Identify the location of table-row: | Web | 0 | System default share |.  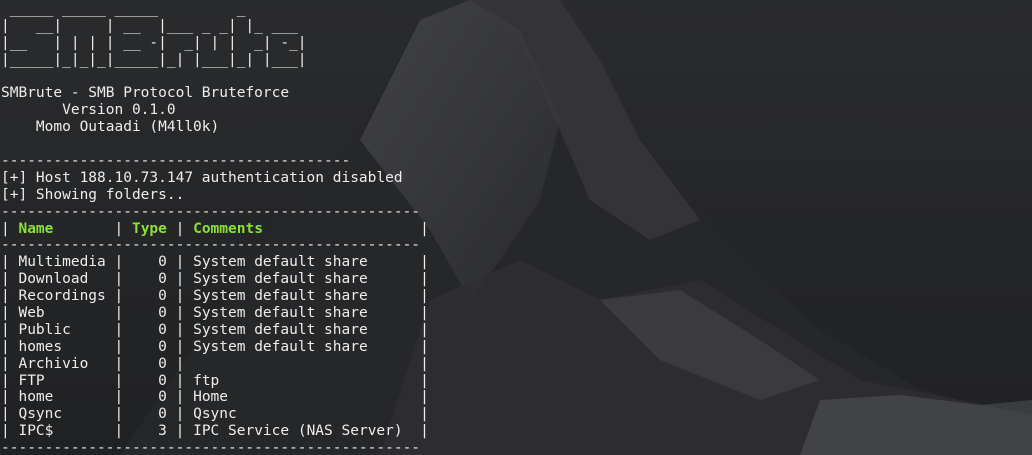
(215, 313).